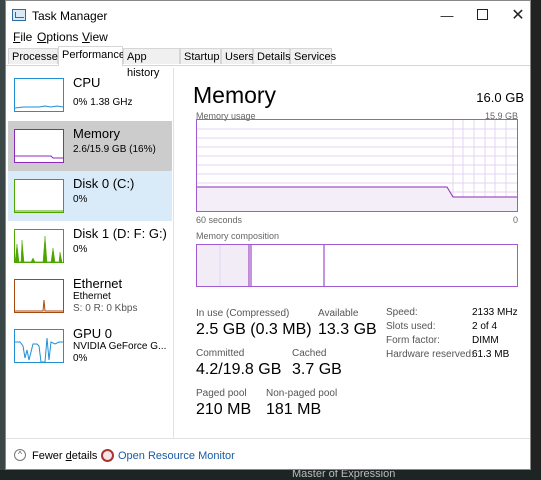  I want to click on desktop-background-bottom, so click(270, 475).